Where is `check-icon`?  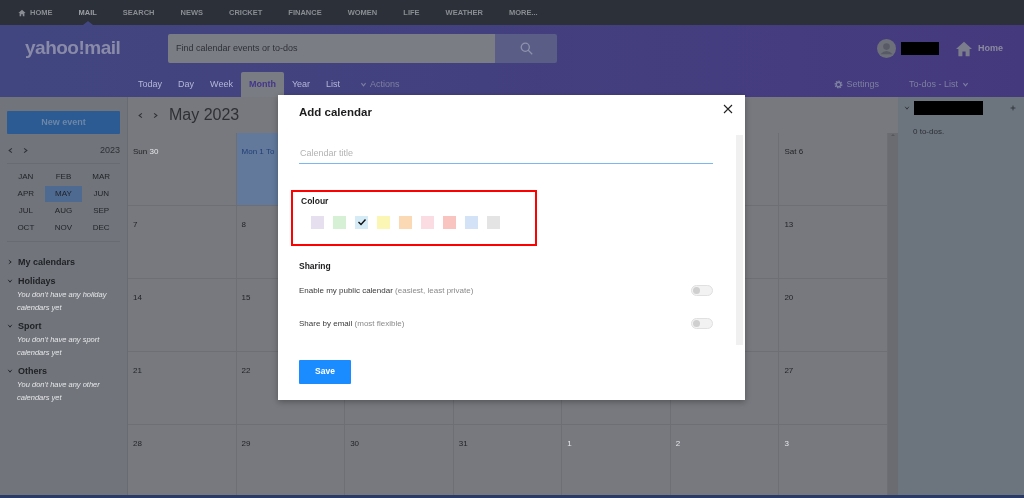 check-icon is located at coordinates (361, 222).